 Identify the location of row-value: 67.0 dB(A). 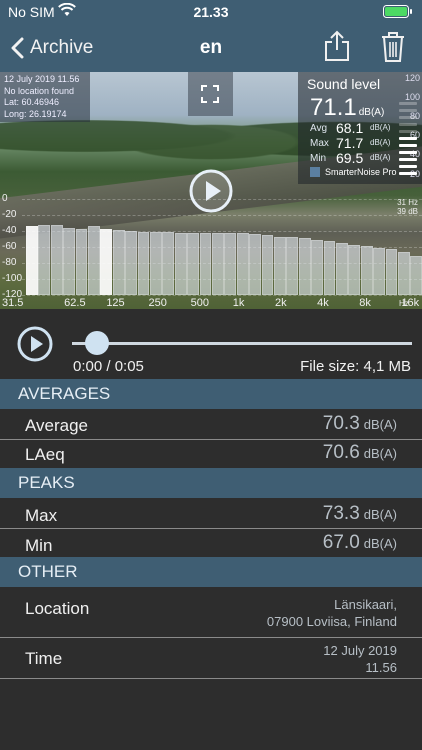
(360, 543).